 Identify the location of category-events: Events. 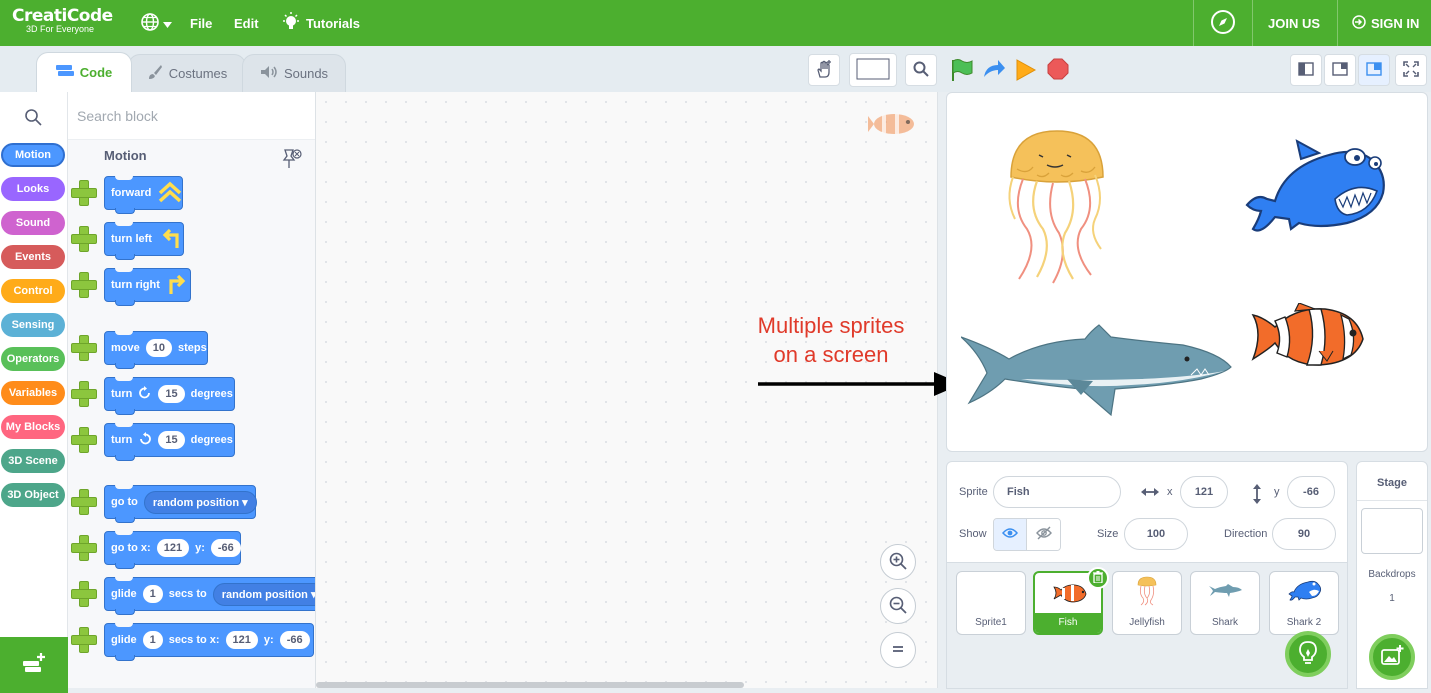
(33, 257).